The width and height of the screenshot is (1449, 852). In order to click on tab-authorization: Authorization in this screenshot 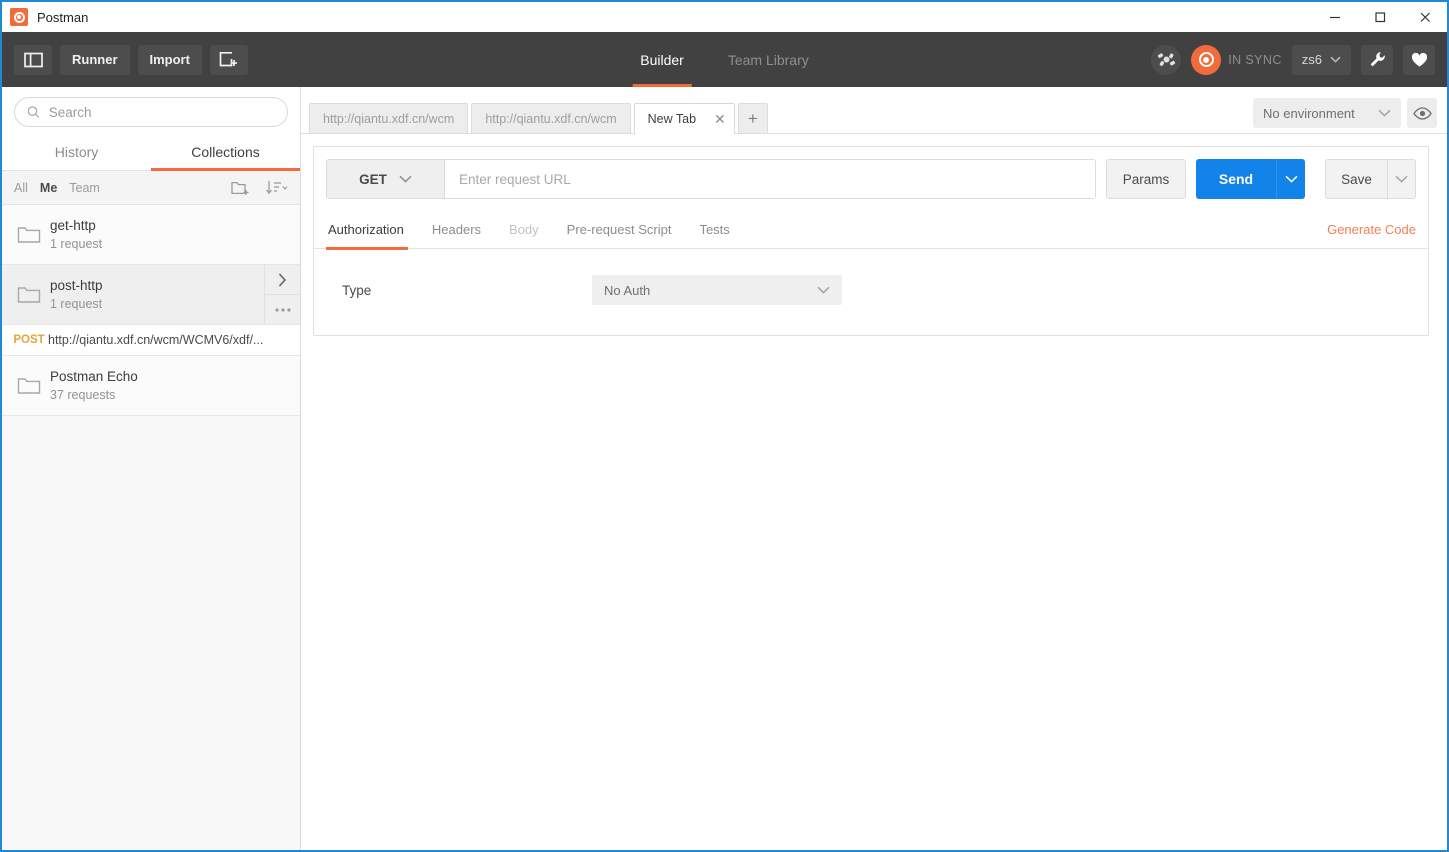, I will do `click(372, 230)`.